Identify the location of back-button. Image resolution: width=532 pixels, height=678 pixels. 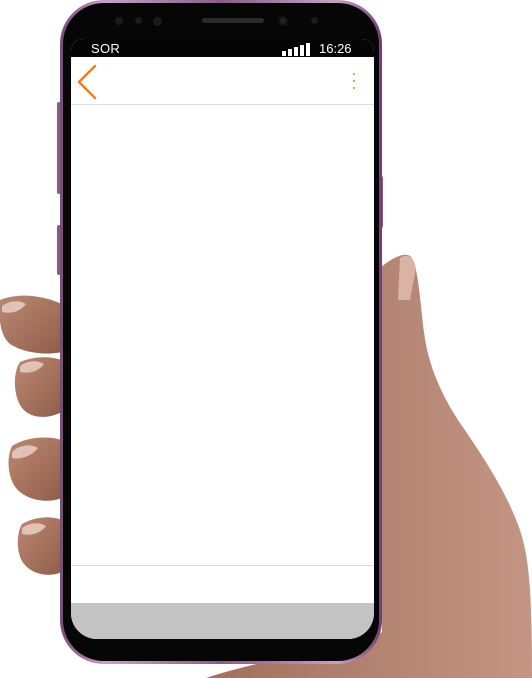
(88, 82).